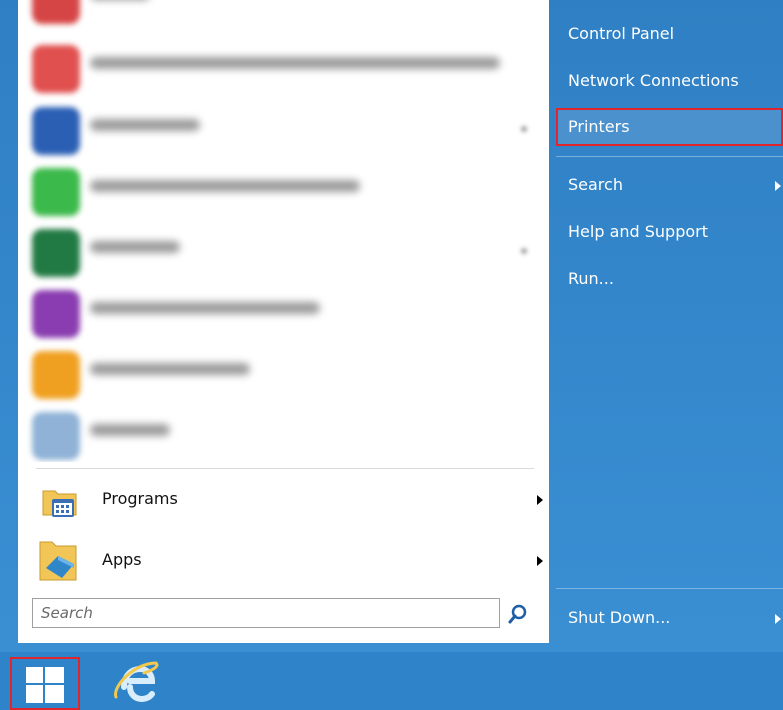 Image resolution: width=783 pixels, height=710 pixels. I want to click on start-button, so click(45, 683).